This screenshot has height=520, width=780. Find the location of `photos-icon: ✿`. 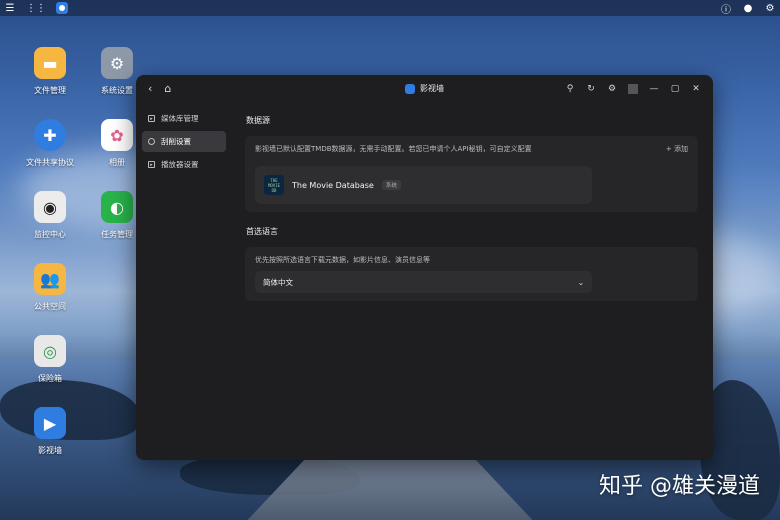

photos-icon: ✿ is located at coordinates (117, 135).